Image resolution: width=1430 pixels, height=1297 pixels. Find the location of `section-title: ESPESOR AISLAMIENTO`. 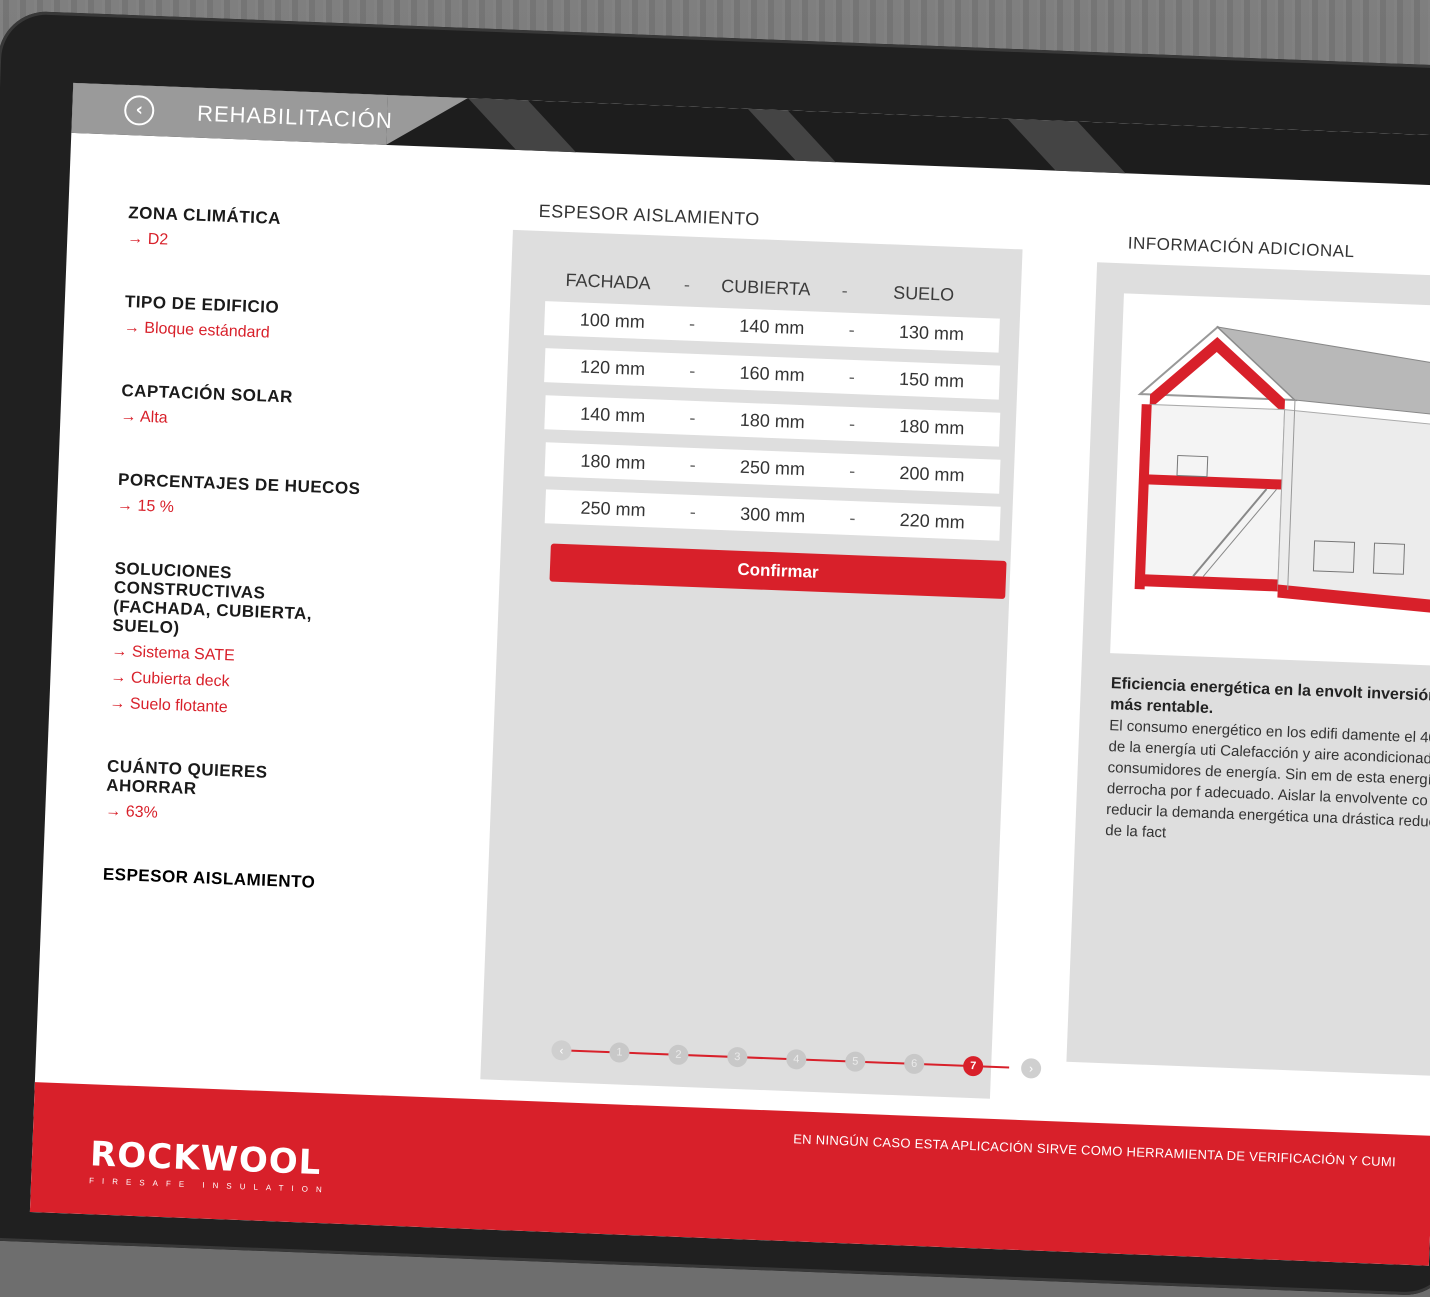

section-title: ESPESOR AISLAMIENTO is located at coordinates (649, 215).